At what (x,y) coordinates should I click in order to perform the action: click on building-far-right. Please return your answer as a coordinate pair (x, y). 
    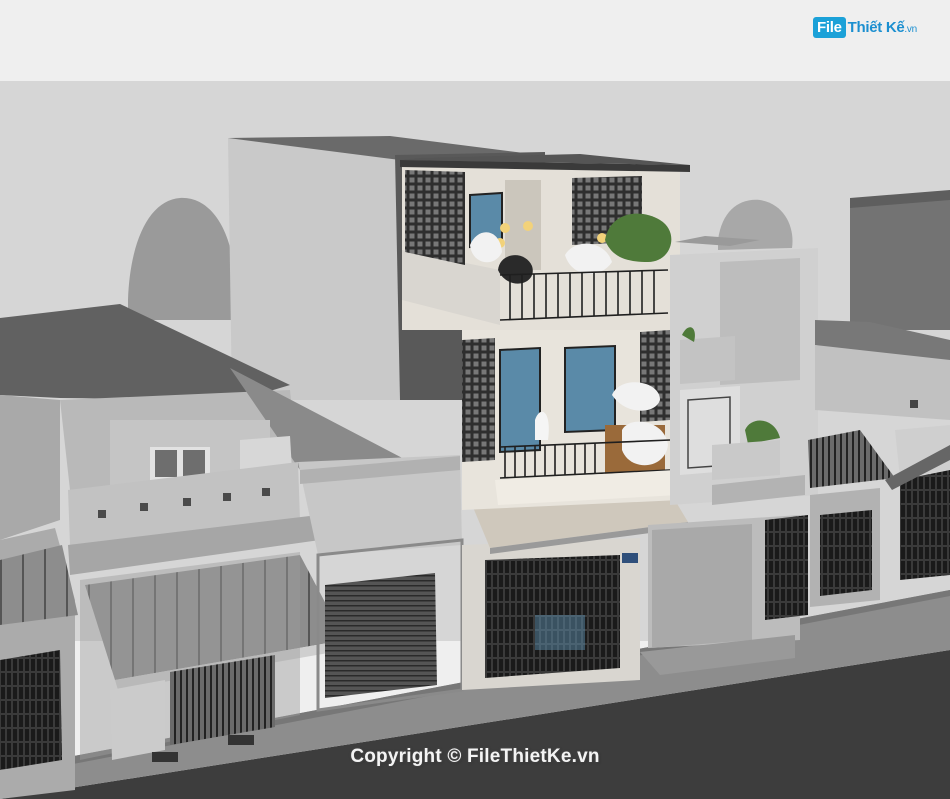
    Looking at the image, I should click on (900, 262).